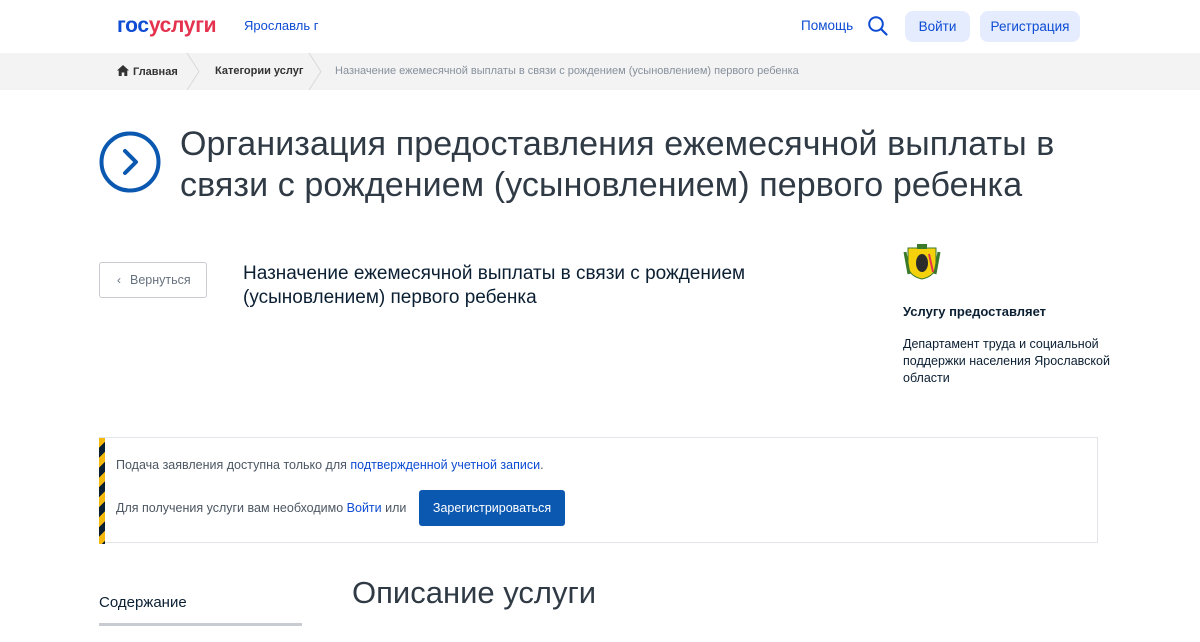 The width and height of the screenshot is (1200, 642). I want to click on notice-login-link: Войти, so click(364, 508).